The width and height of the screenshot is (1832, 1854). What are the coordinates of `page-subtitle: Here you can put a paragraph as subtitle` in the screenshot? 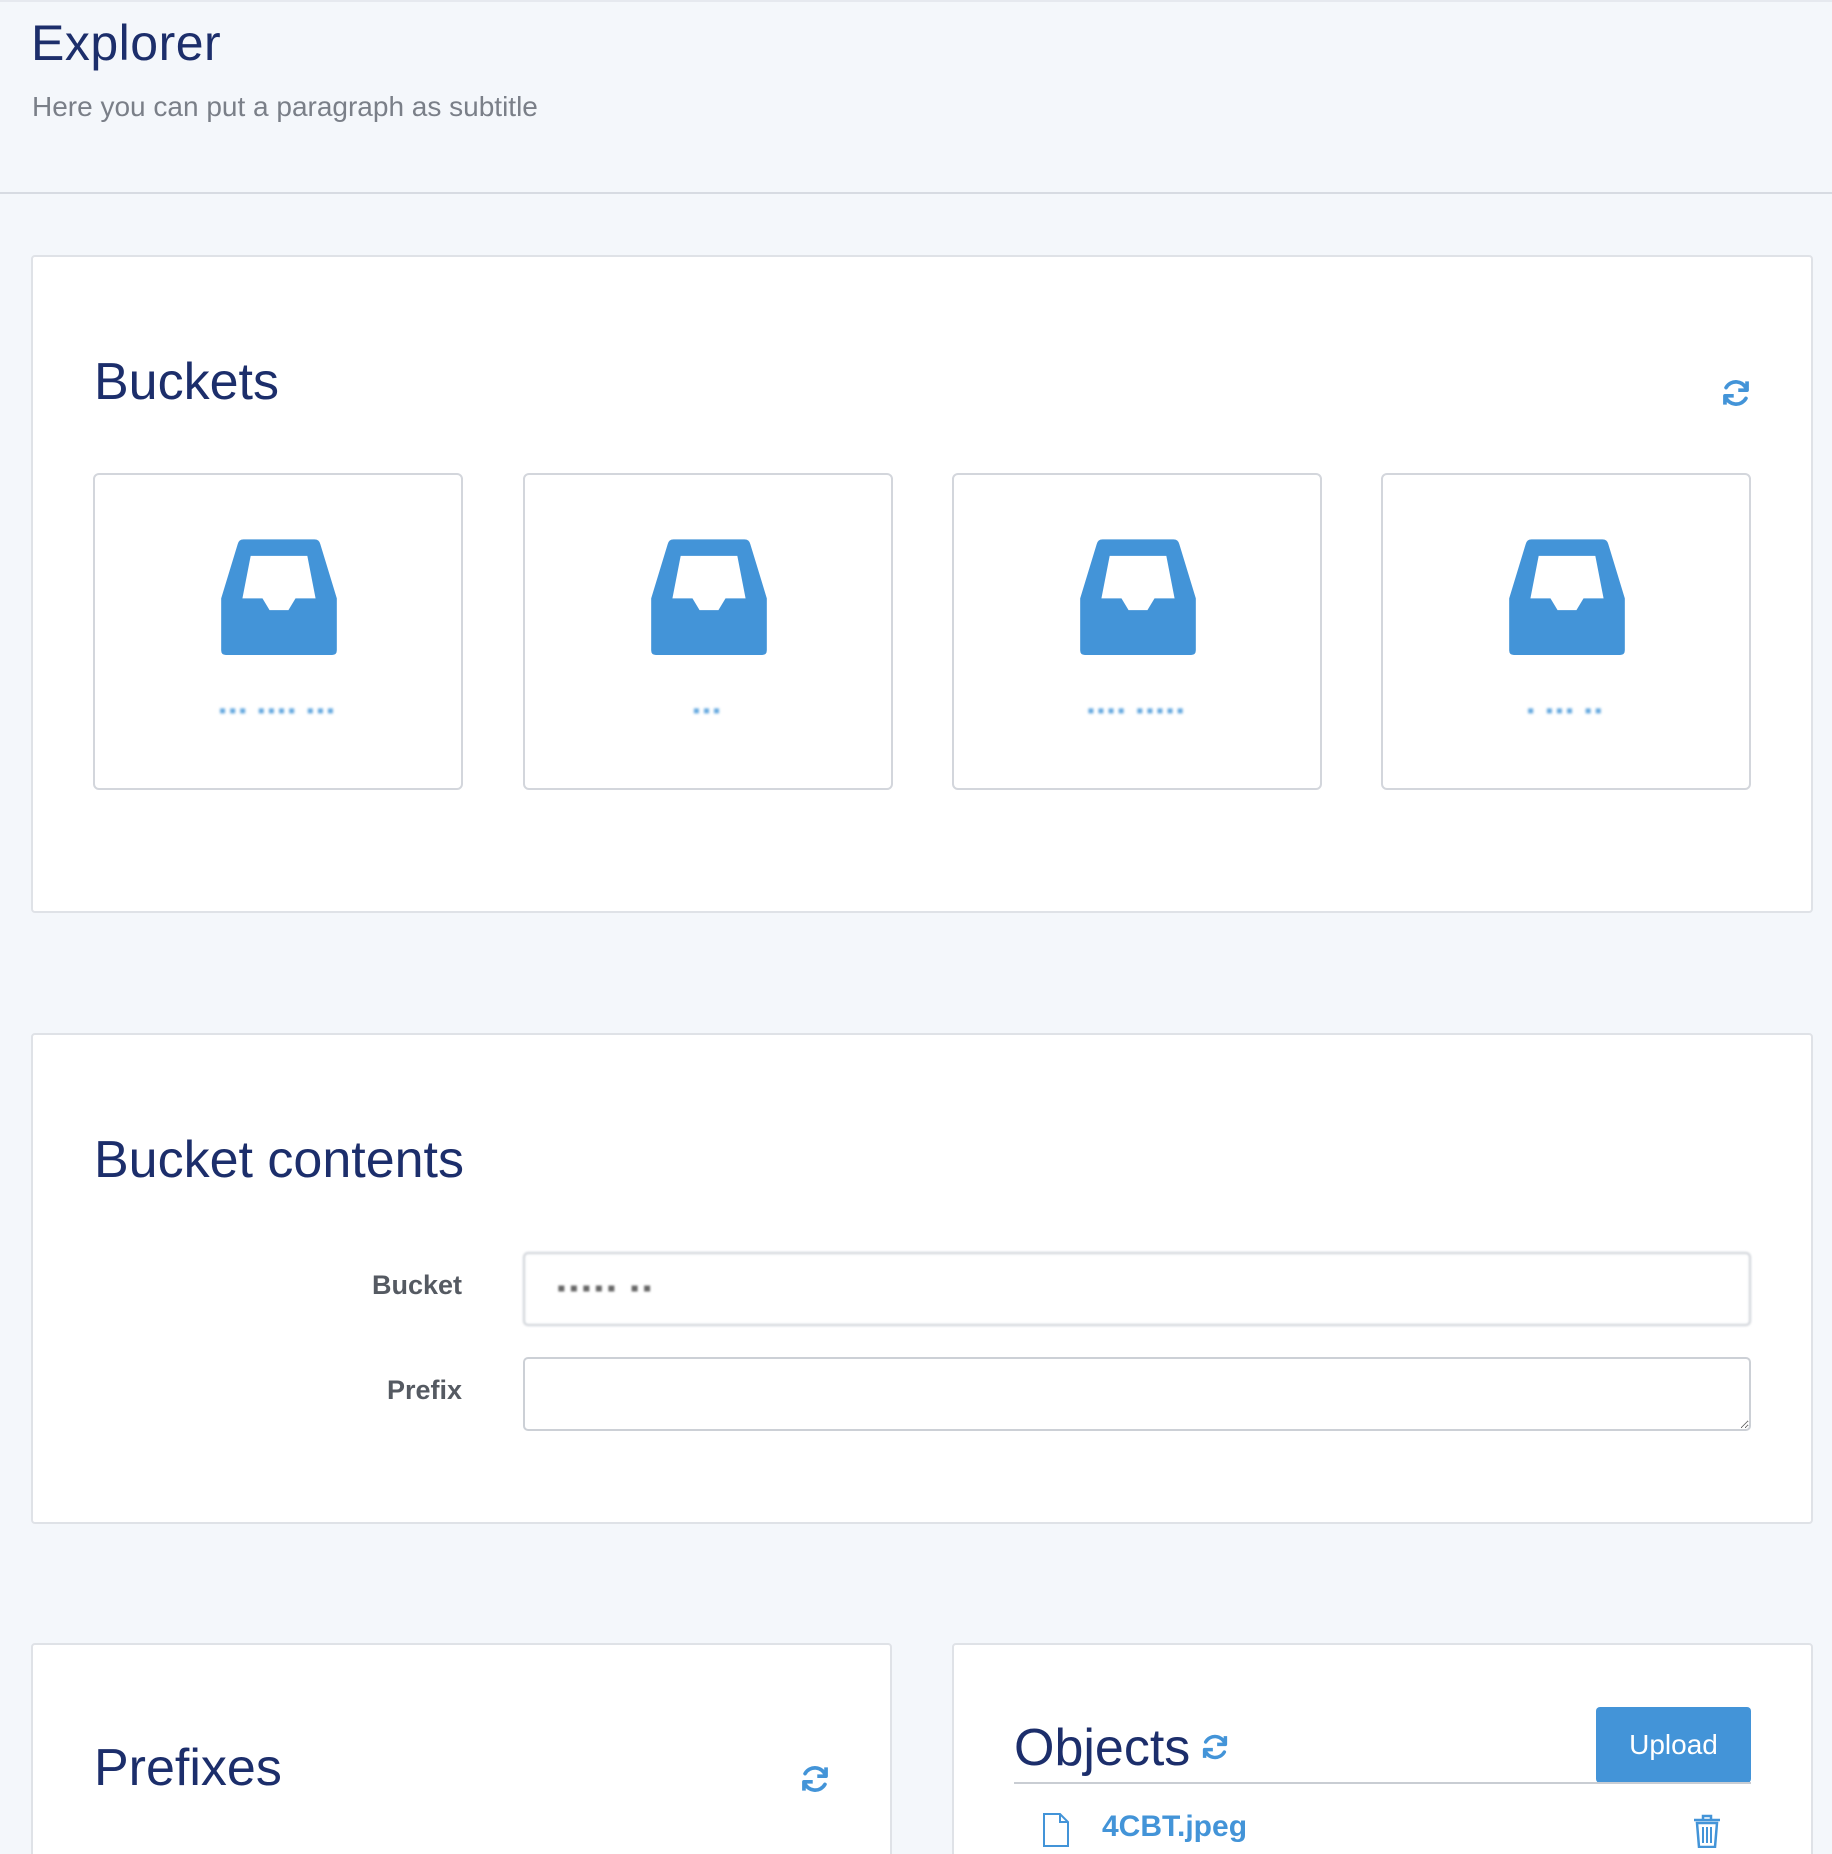 It's located at (285, 106).